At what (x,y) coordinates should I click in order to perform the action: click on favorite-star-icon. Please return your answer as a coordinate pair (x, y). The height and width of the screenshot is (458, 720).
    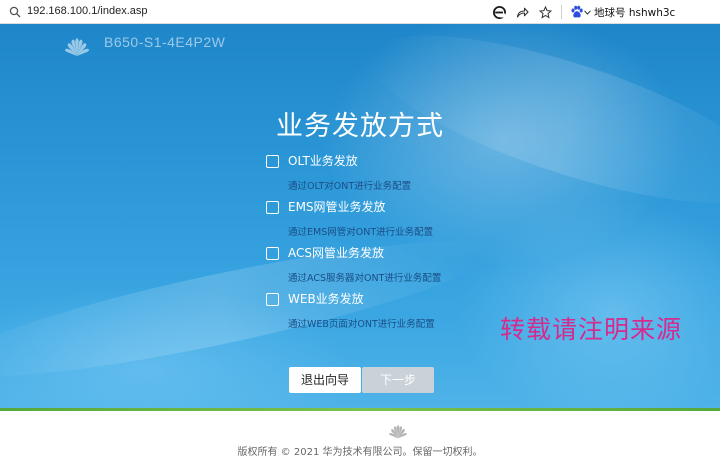
    Looking at the image, I should click on (545, 12).